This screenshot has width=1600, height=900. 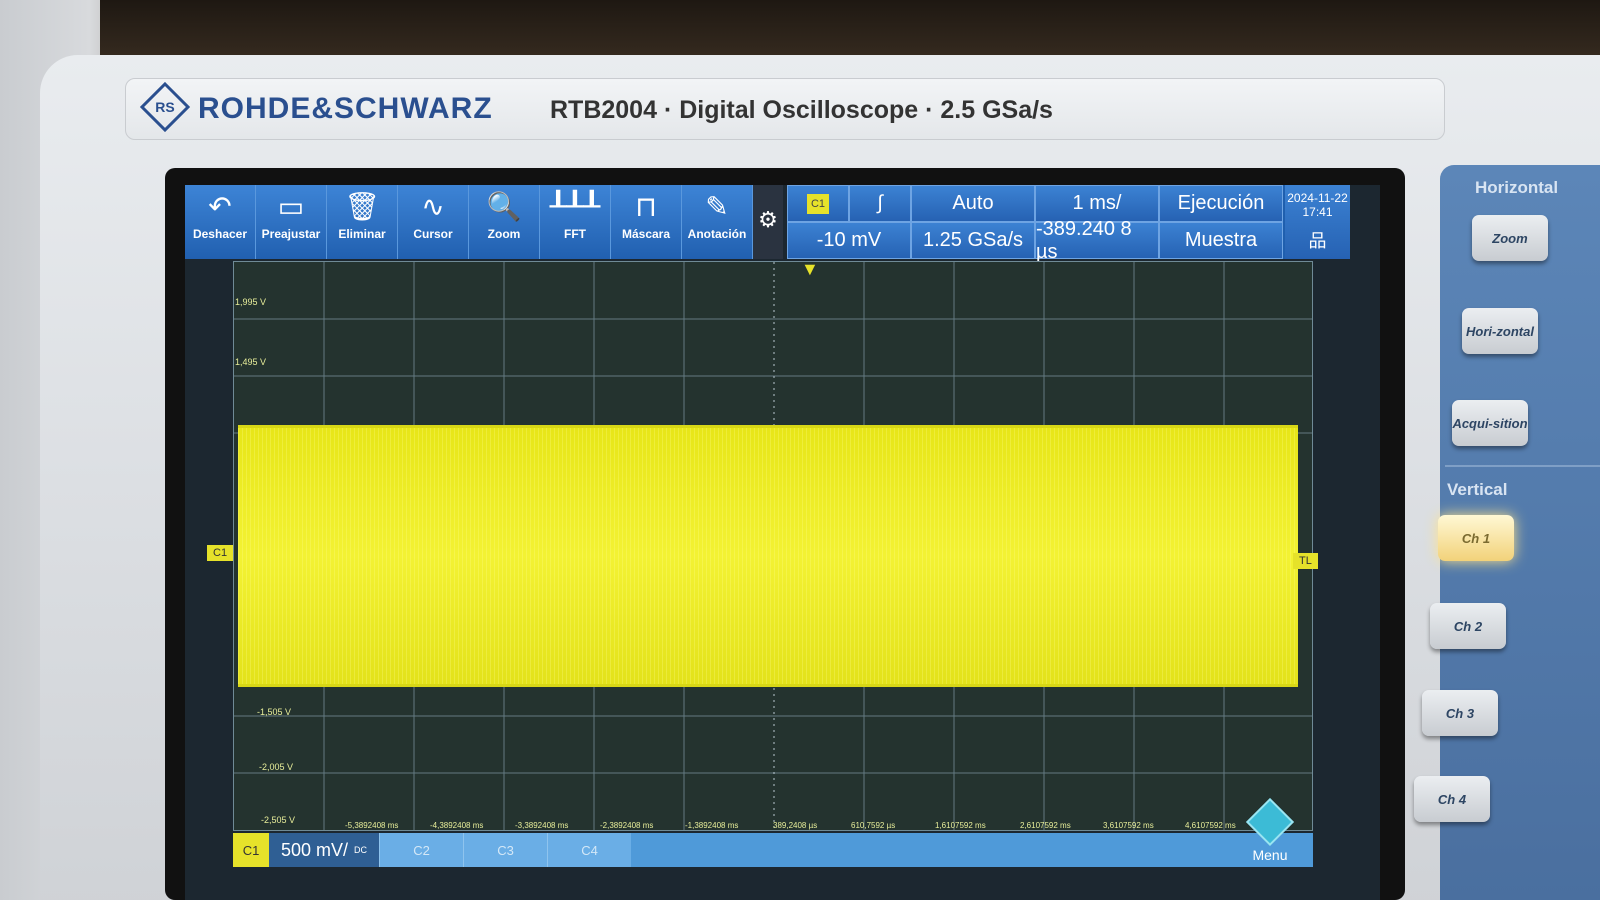 I want to click on sample-rate: 1.25 GSa/s, so click(x=973, y=240).